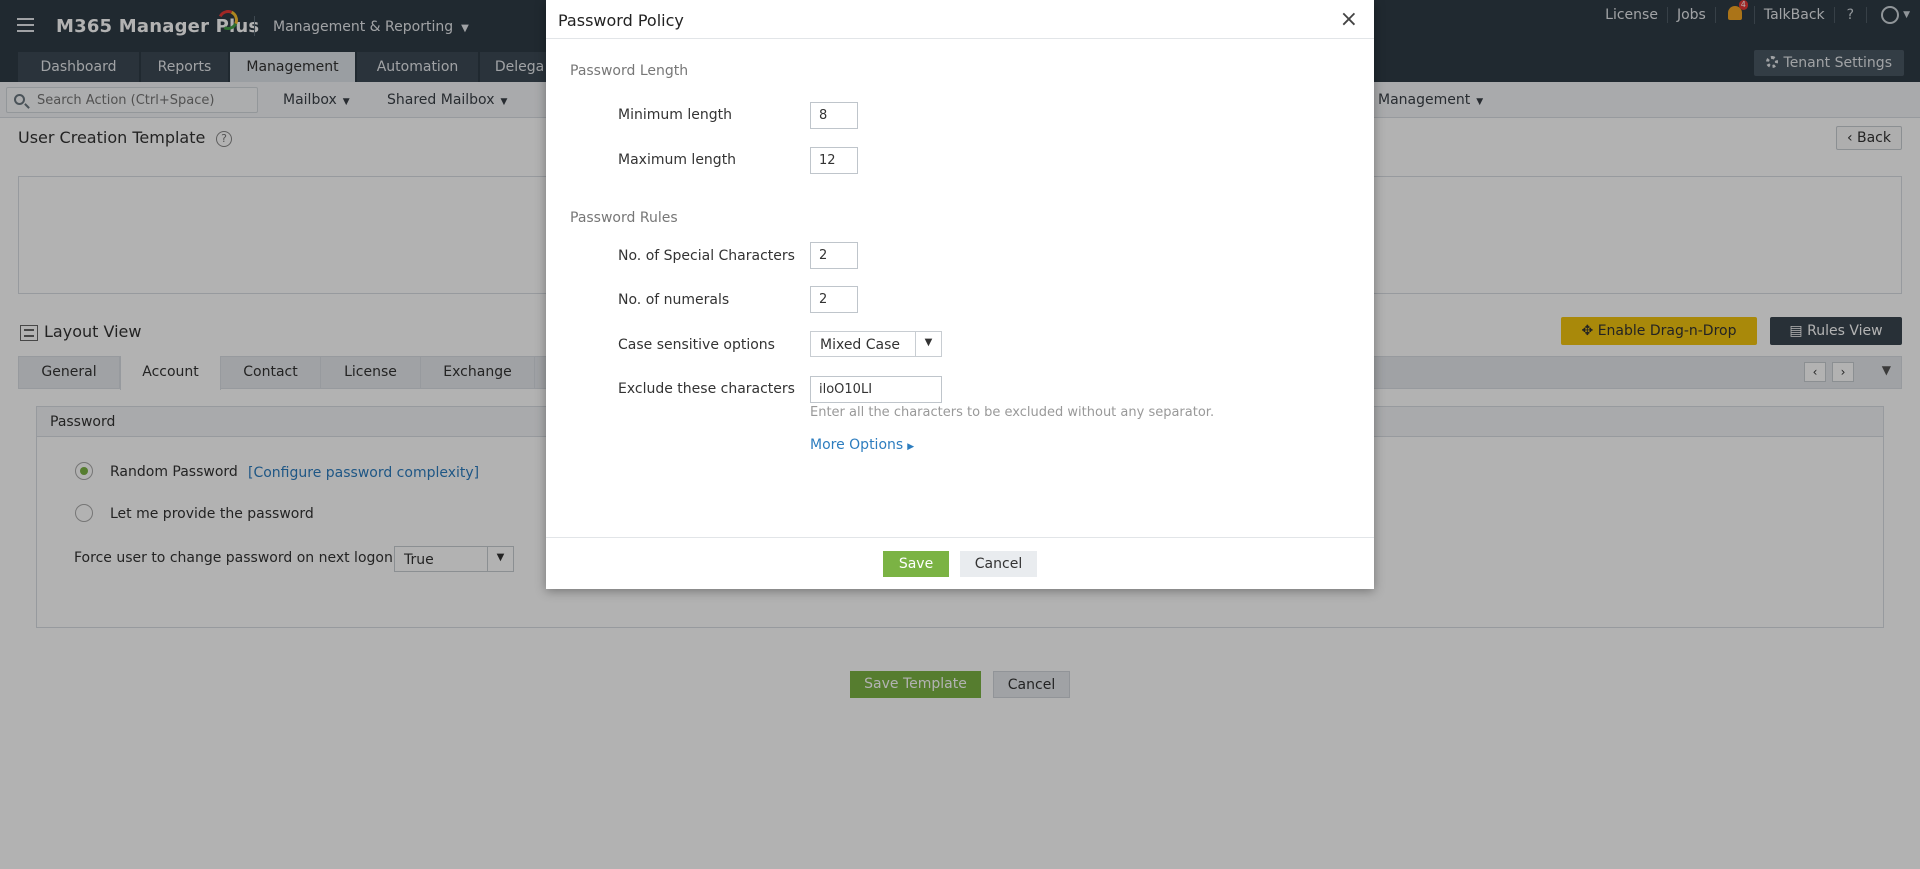 This screenshot has width=1920, height=869. Describe the element at coordinates (696, 345) in the screenshot. I see `case-sensitive-label: Case sensitive options` at that location.